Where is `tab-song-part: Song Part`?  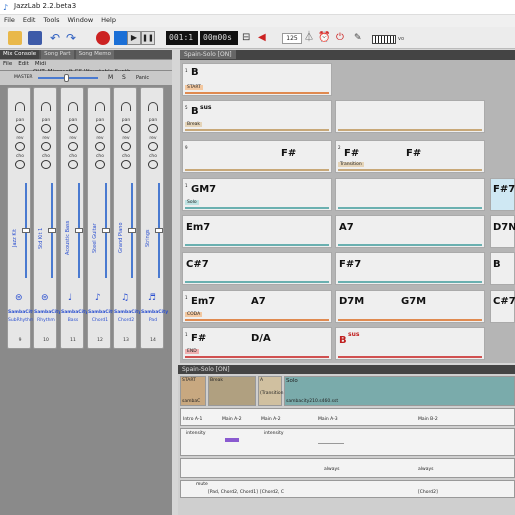 tab-song-part: Song Part is located at coordinates (57, 54).